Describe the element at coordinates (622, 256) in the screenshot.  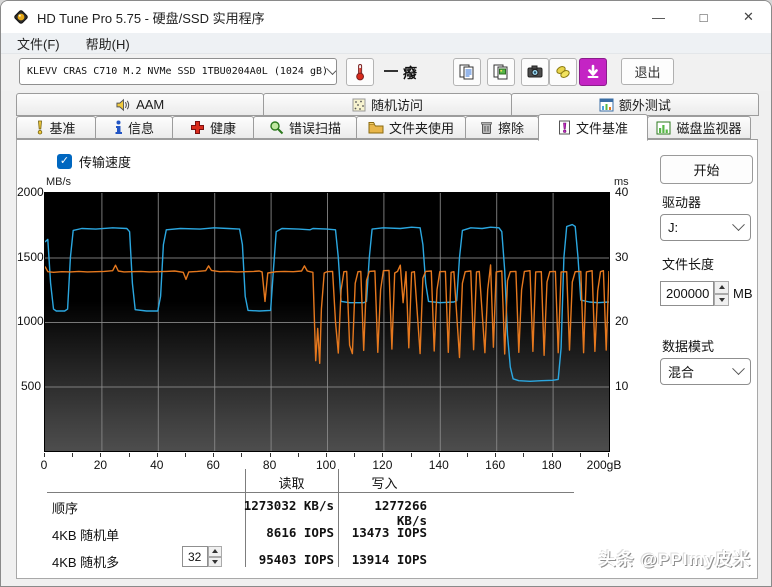
I see `right-axis-tick-label: 30` at that location.